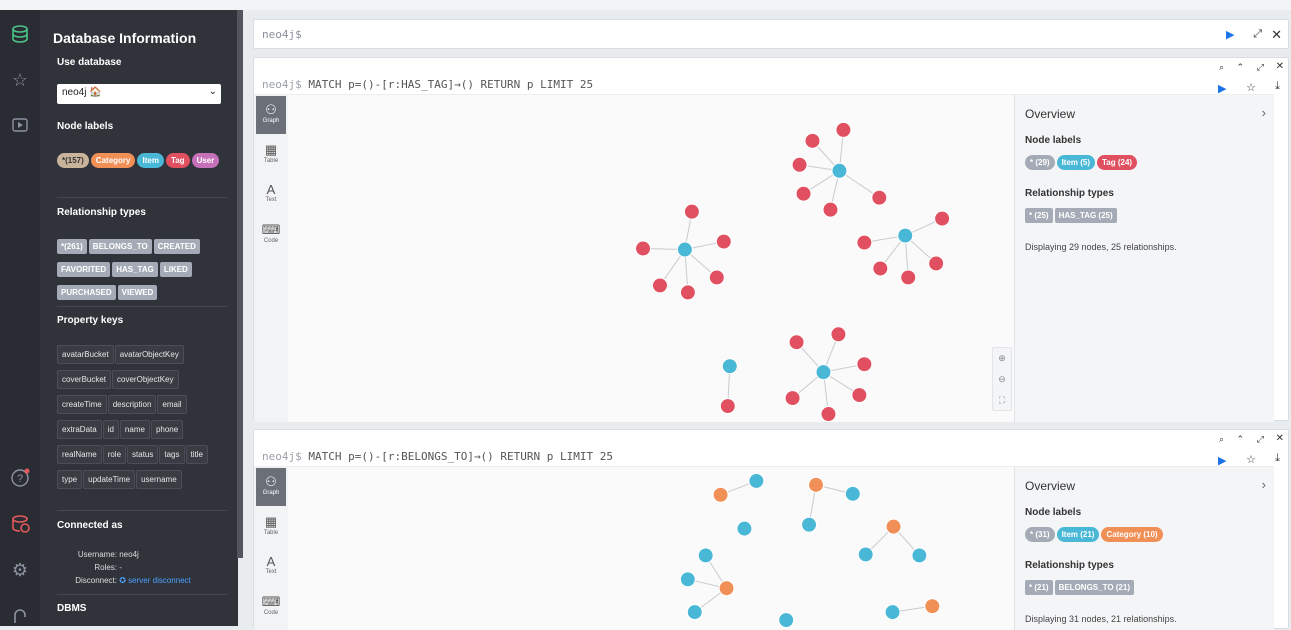  What do you see at coordinates (79, 429) in the screenshot?
I see `property-key-chip: extraData` at bounding box center [79, 429].